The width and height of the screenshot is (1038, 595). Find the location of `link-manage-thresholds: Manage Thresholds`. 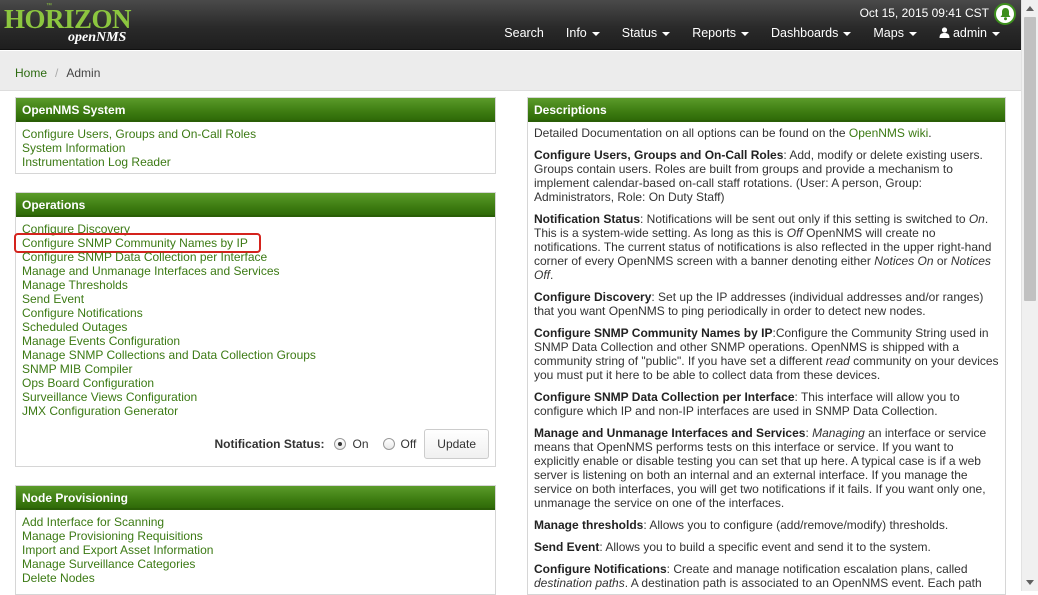

link-manage-thresholds: Manage Thresholds is located at coordinates (255, 285).